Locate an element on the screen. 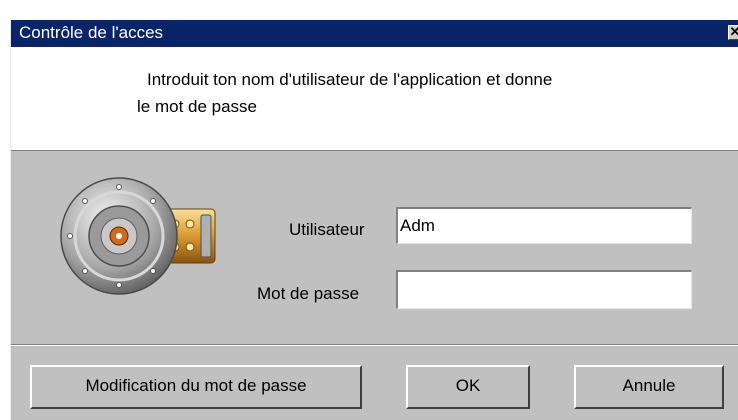 The height and width of the screenshot is (420, 738). ok-button: OK is located at coordinates (468, 387).